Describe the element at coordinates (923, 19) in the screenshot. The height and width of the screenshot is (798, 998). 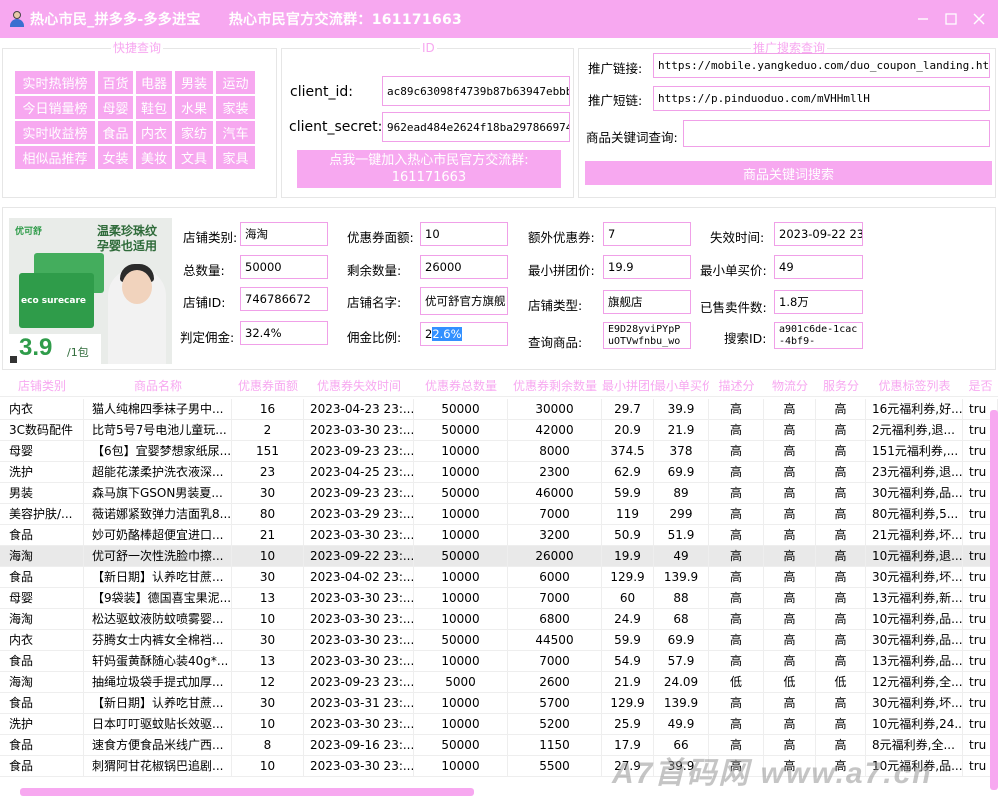
I see `minimize-icon` at that location.